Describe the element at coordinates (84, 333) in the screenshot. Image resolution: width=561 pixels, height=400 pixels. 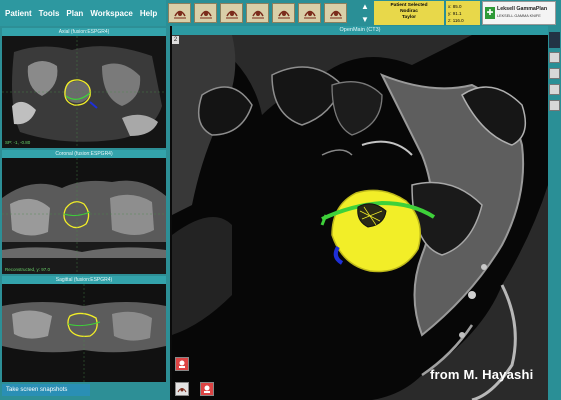
I see `sagittal-image` at that location.